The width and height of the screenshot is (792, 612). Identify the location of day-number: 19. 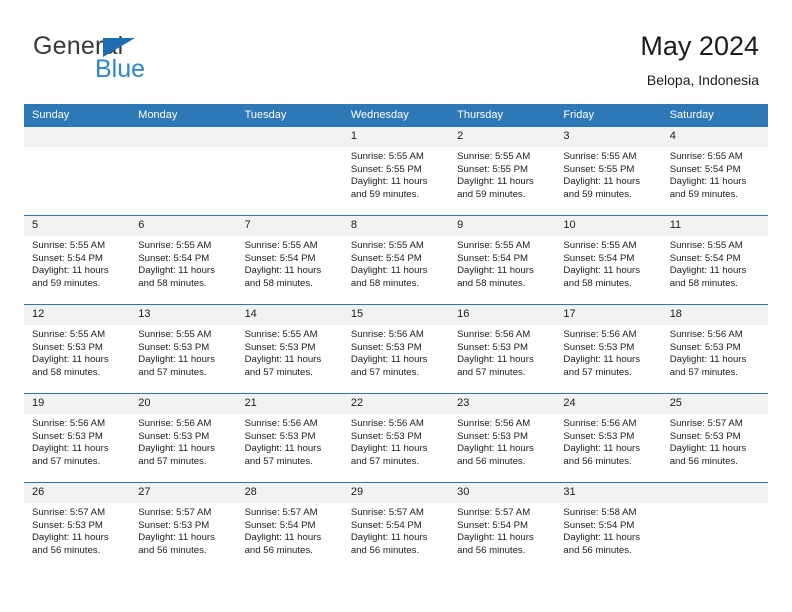
(77, 404).